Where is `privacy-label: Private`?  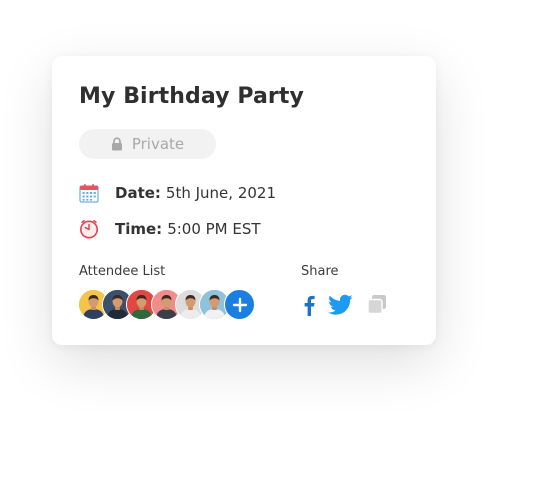
privacy-label: Private is located at coordinates (158, 144).